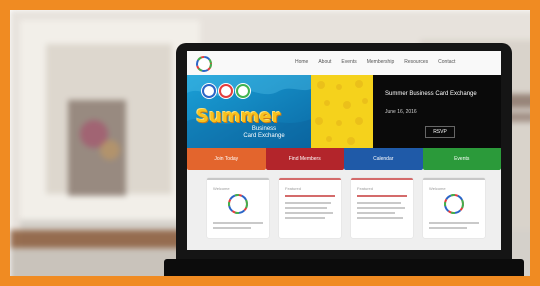 The image size is (540, 286). Describe the element at coordinates (431, 94) in the screenshot. I see `event-title: Summer Business Card Exchange` at that location.